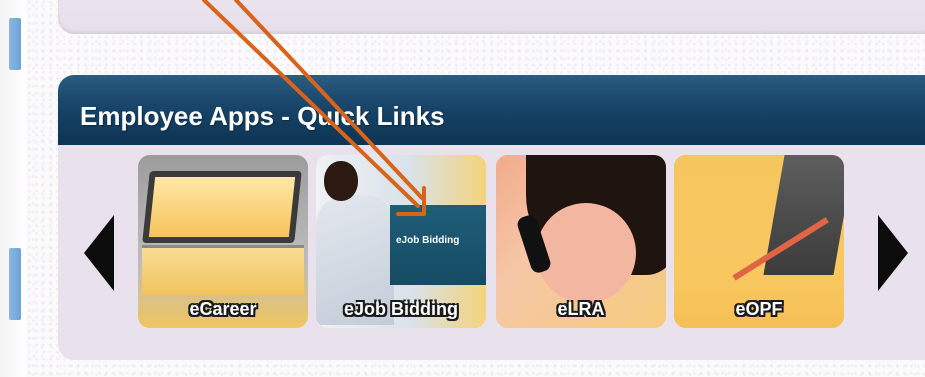 The image size is (925, 377). What do you see at coordinates (491, 17) in the screenshot?
I see `top-panel-strip` at bounding box center [491, 17].